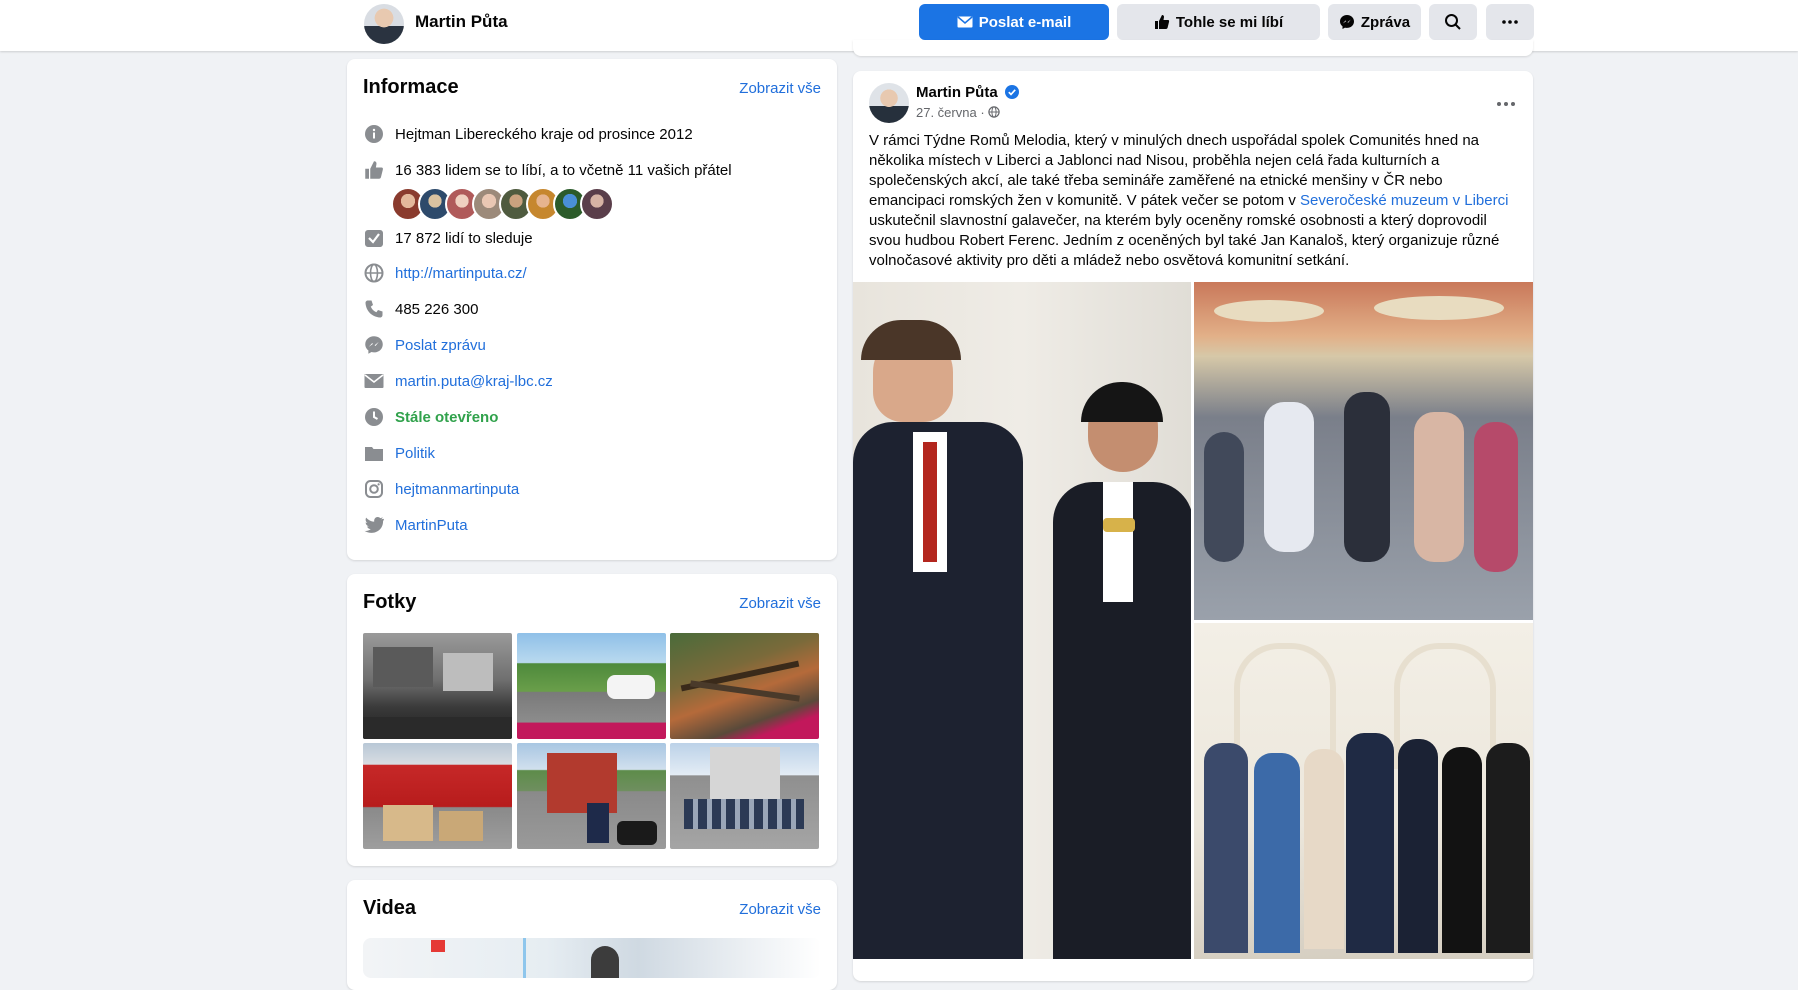 Image resolution: width=1798 pixels, height=990 pixels. I want to click on like-page-label: Tohle se mi líbí, so click(1229, 22).